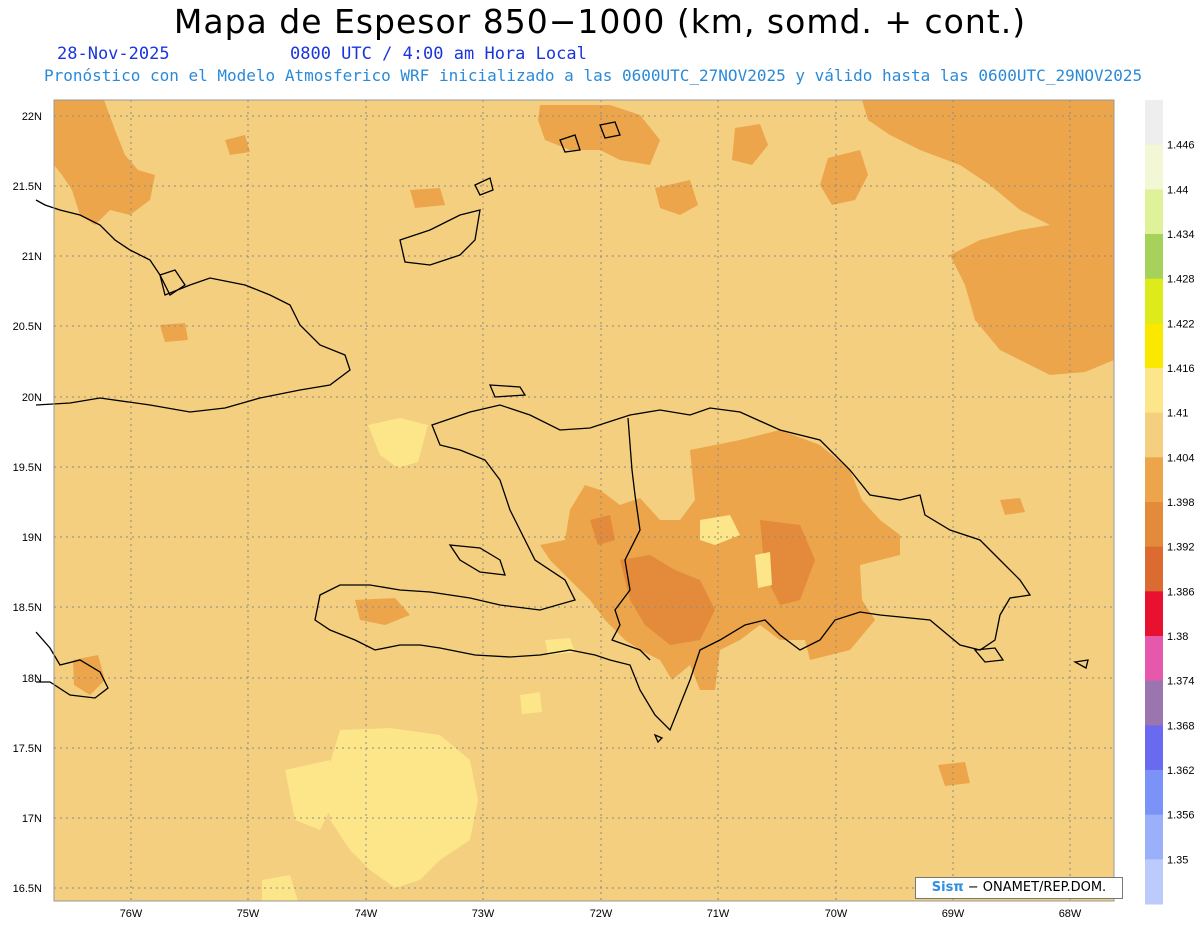 The height and width of the screenshot is (927, 1200). I want to click on lon-labels: 76W 75W 74W 73W 72W 71W 70W 69W 68W, so click(601, 914).